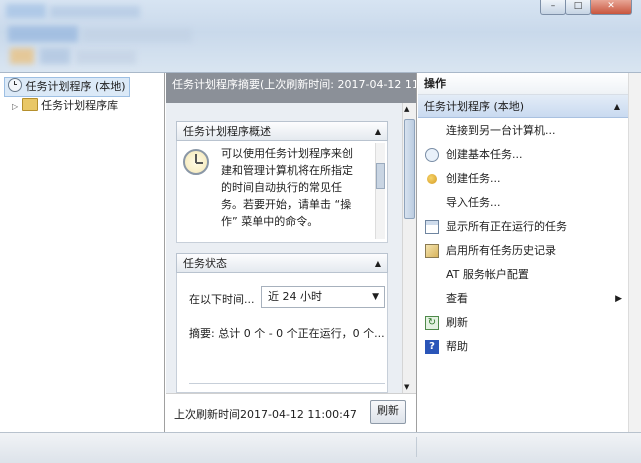 The width and height of the screenshot is (641, 463). Describe the element at coordinates (406, 109) in the screenshot. I see `scroll-up-icon: ▲` at that location.